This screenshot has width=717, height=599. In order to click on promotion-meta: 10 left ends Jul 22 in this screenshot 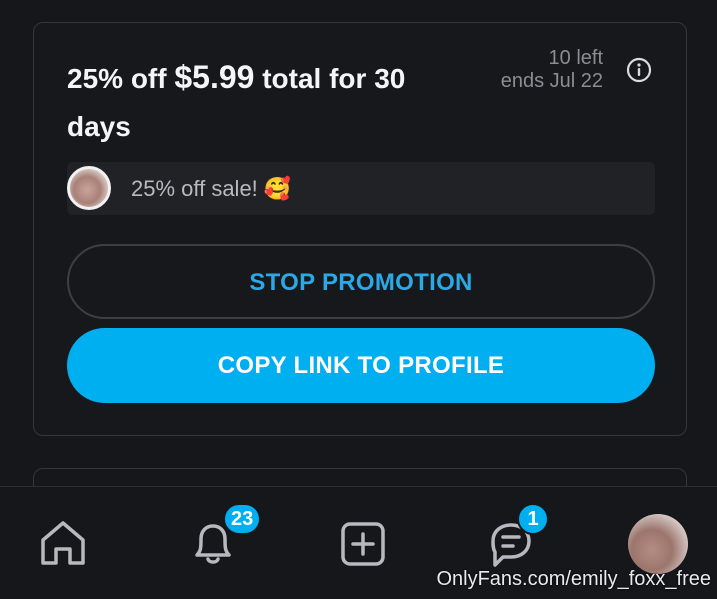, I will do `click(552, 70)`.